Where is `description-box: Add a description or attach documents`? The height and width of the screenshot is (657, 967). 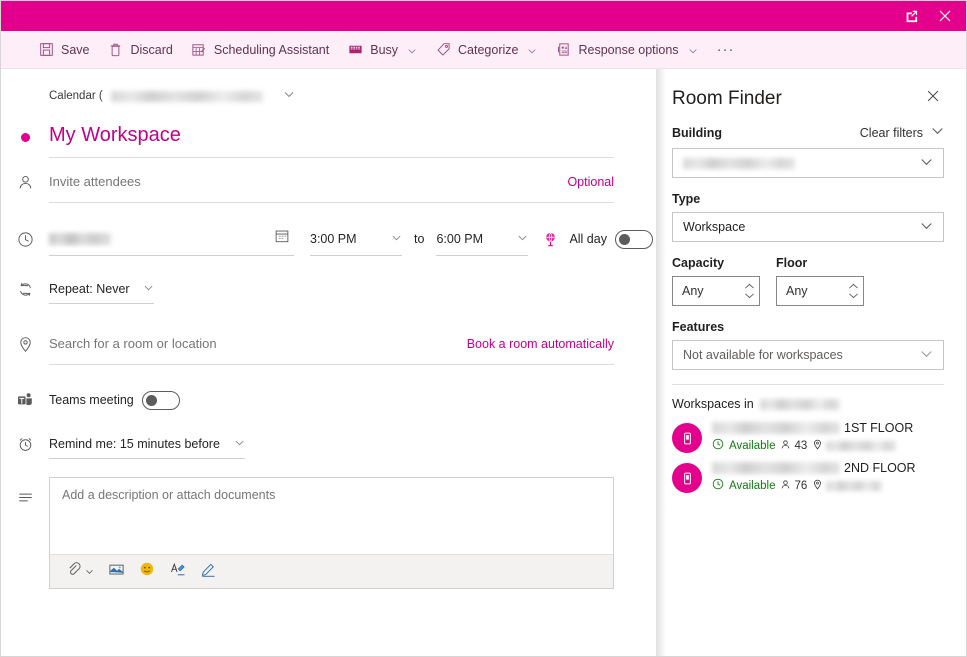 description-box: Add a description or attach documents is located at coordinates (331, 533).